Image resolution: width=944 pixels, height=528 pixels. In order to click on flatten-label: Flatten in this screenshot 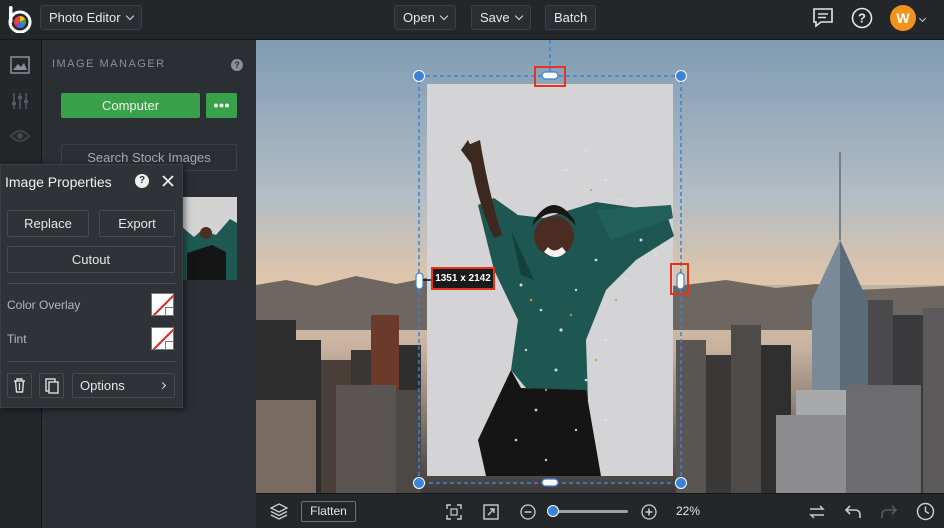, I will do `click(328, 511)`.